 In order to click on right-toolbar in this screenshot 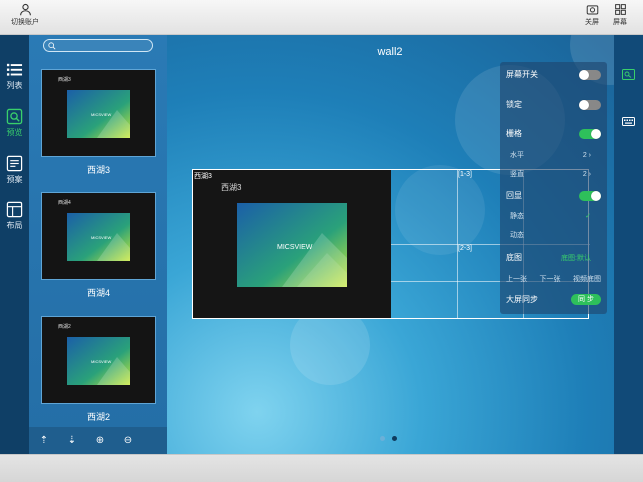, I will do `click(628, 244)`.